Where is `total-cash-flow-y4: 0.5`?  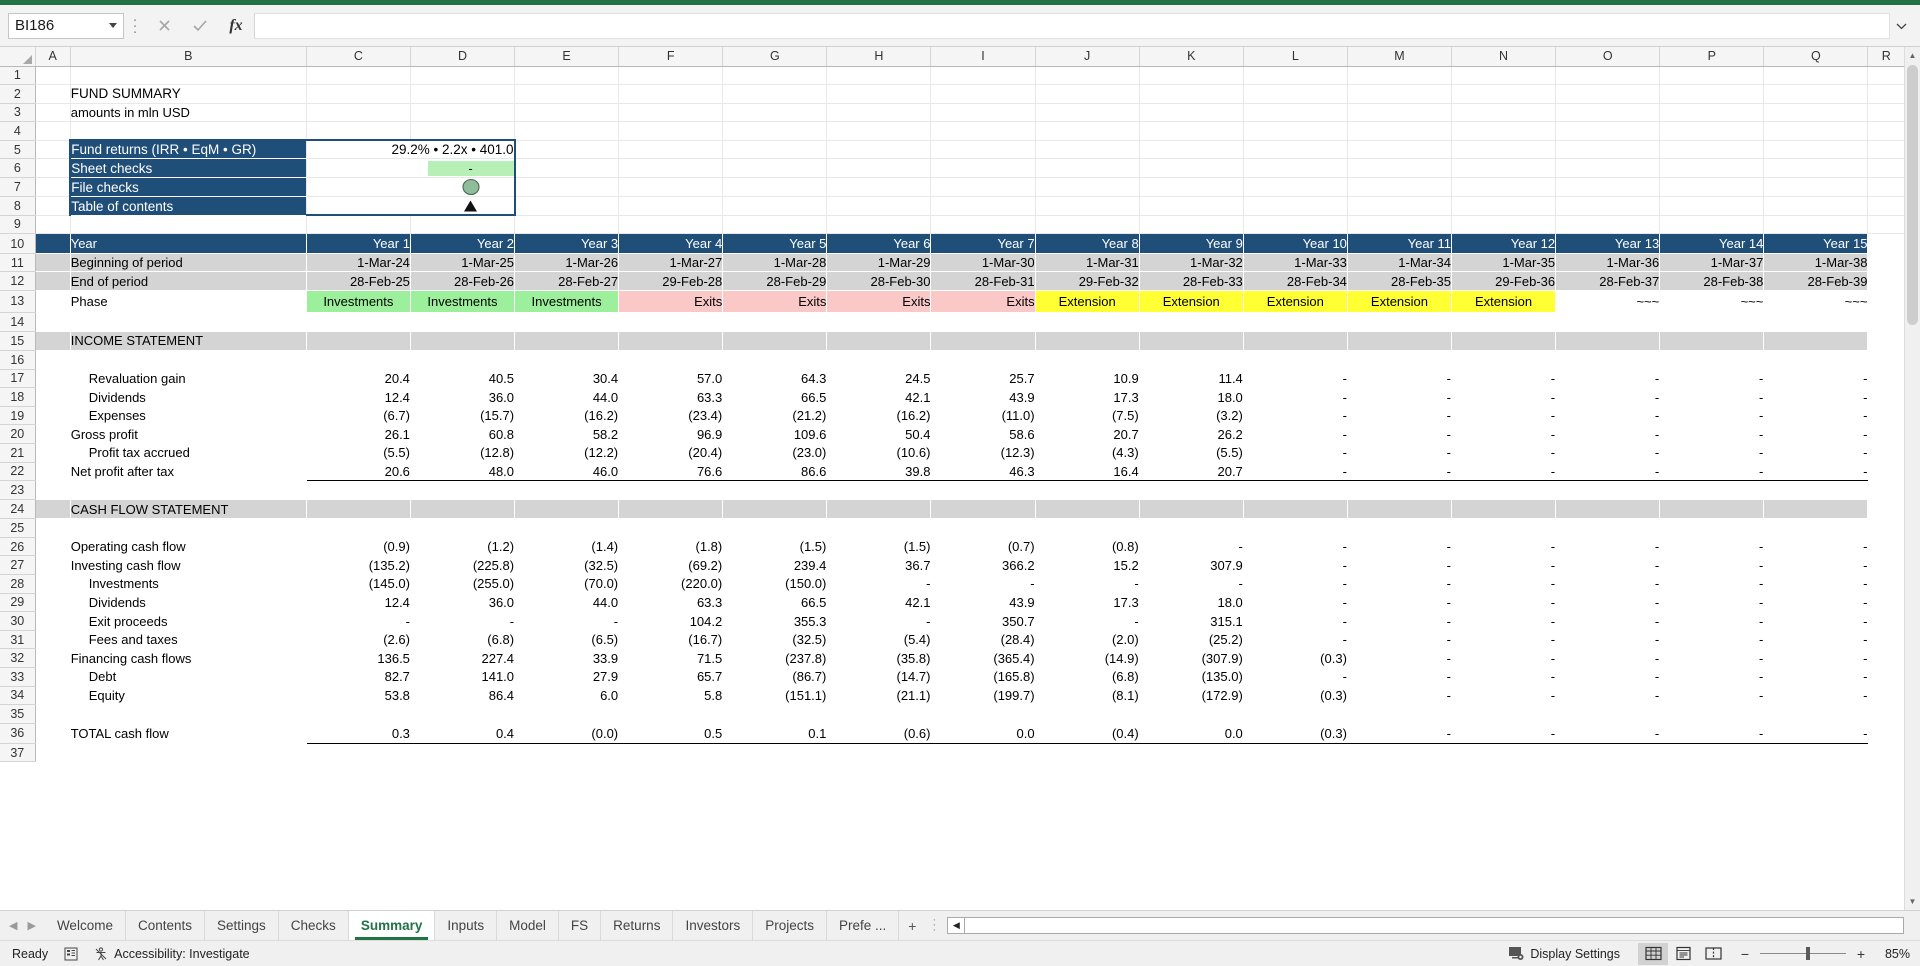
total-cash-flow-y4: 0.5 is located at coordinates (670, 733).